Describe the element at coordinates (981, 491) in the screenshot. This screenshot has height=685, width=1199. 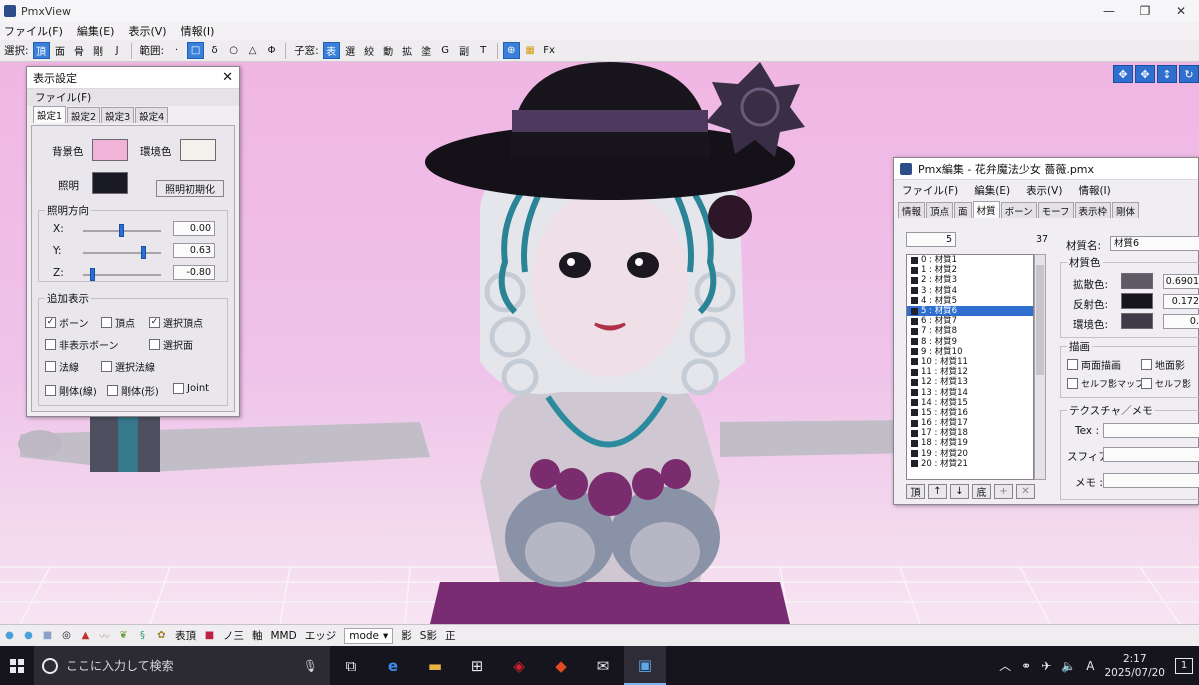
I see `move-bottom-button: 底` at that location.